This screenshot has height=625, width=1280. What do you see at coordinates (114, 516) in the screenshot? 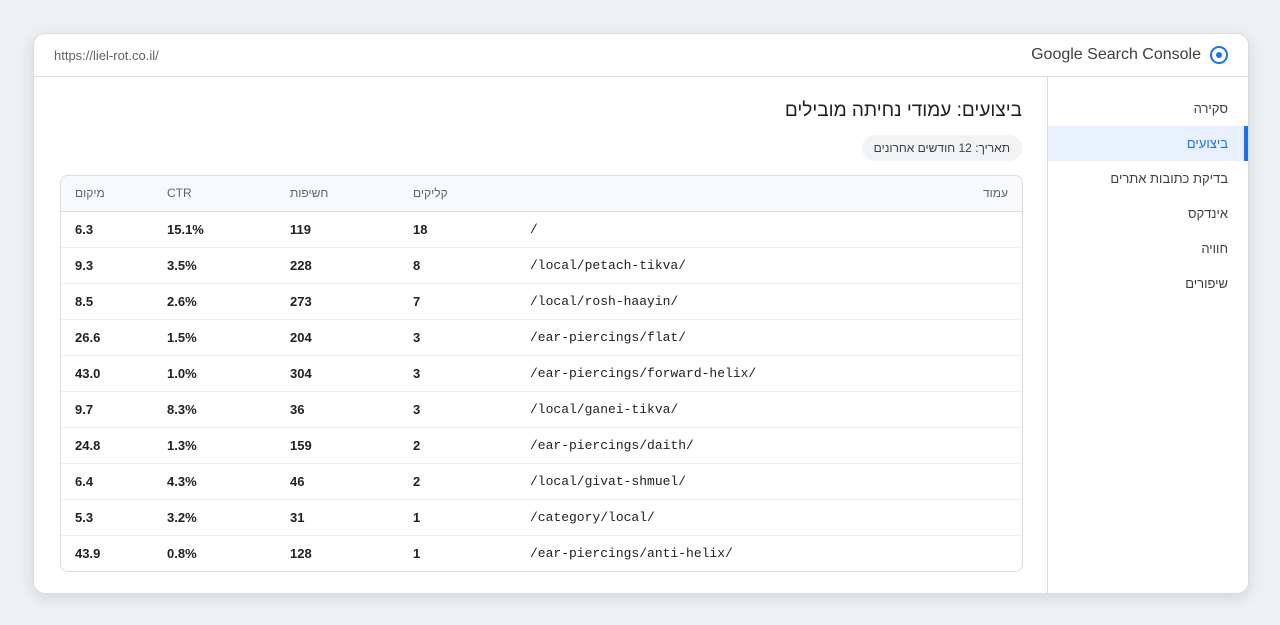
I see `position-cell: 5.3` at bounding box center [114, 516].